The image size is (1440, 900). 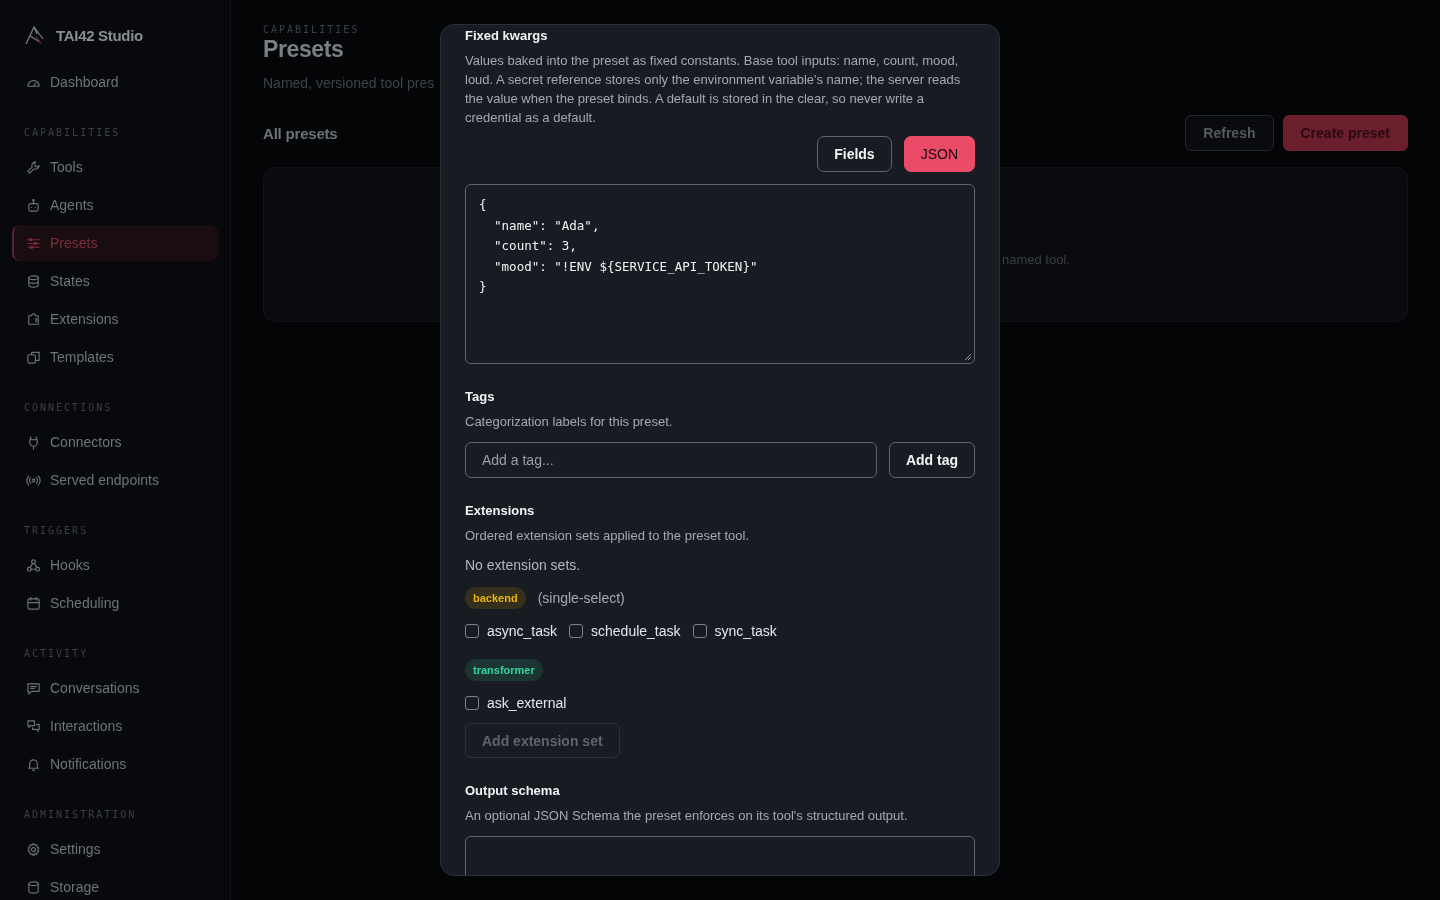 I want to click on robot-icon, so click(x=33, y=205).